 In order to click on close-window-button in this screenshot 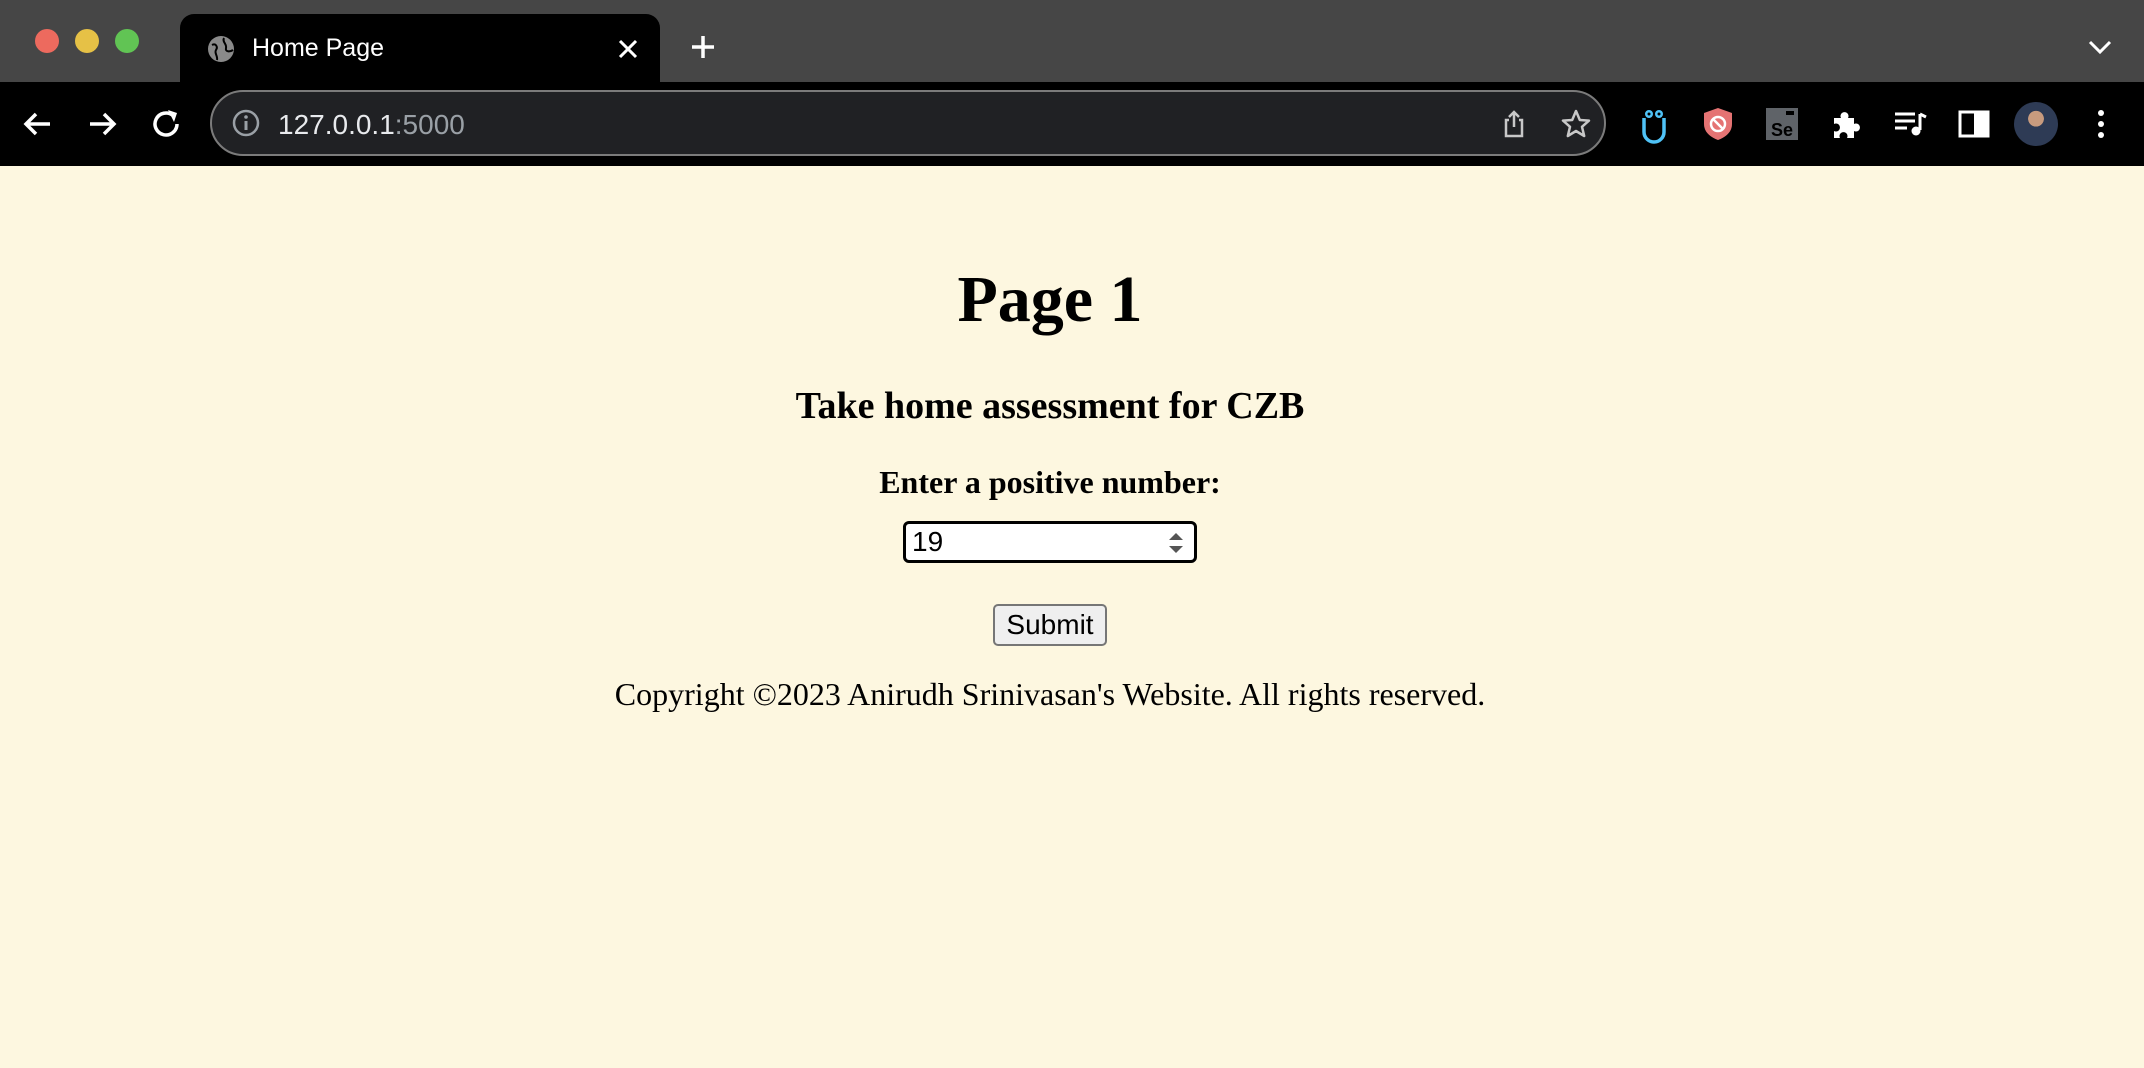, I will do `click(47, 41)`.